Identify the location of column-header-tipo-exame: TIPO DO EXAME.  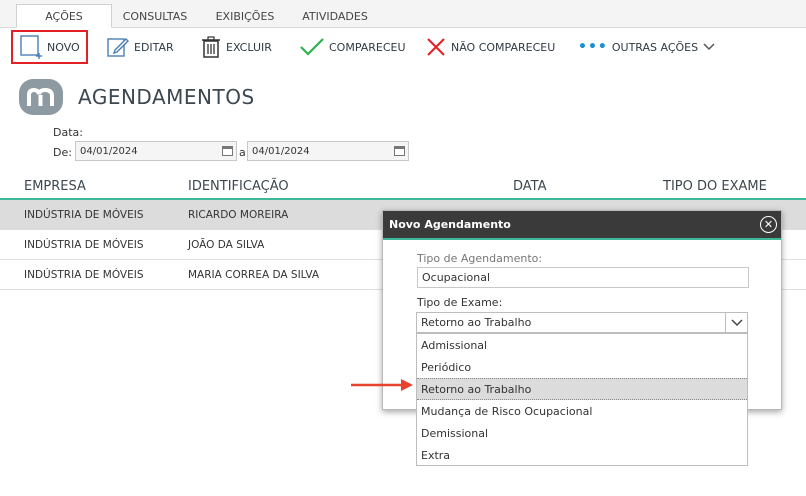
(715, 186).